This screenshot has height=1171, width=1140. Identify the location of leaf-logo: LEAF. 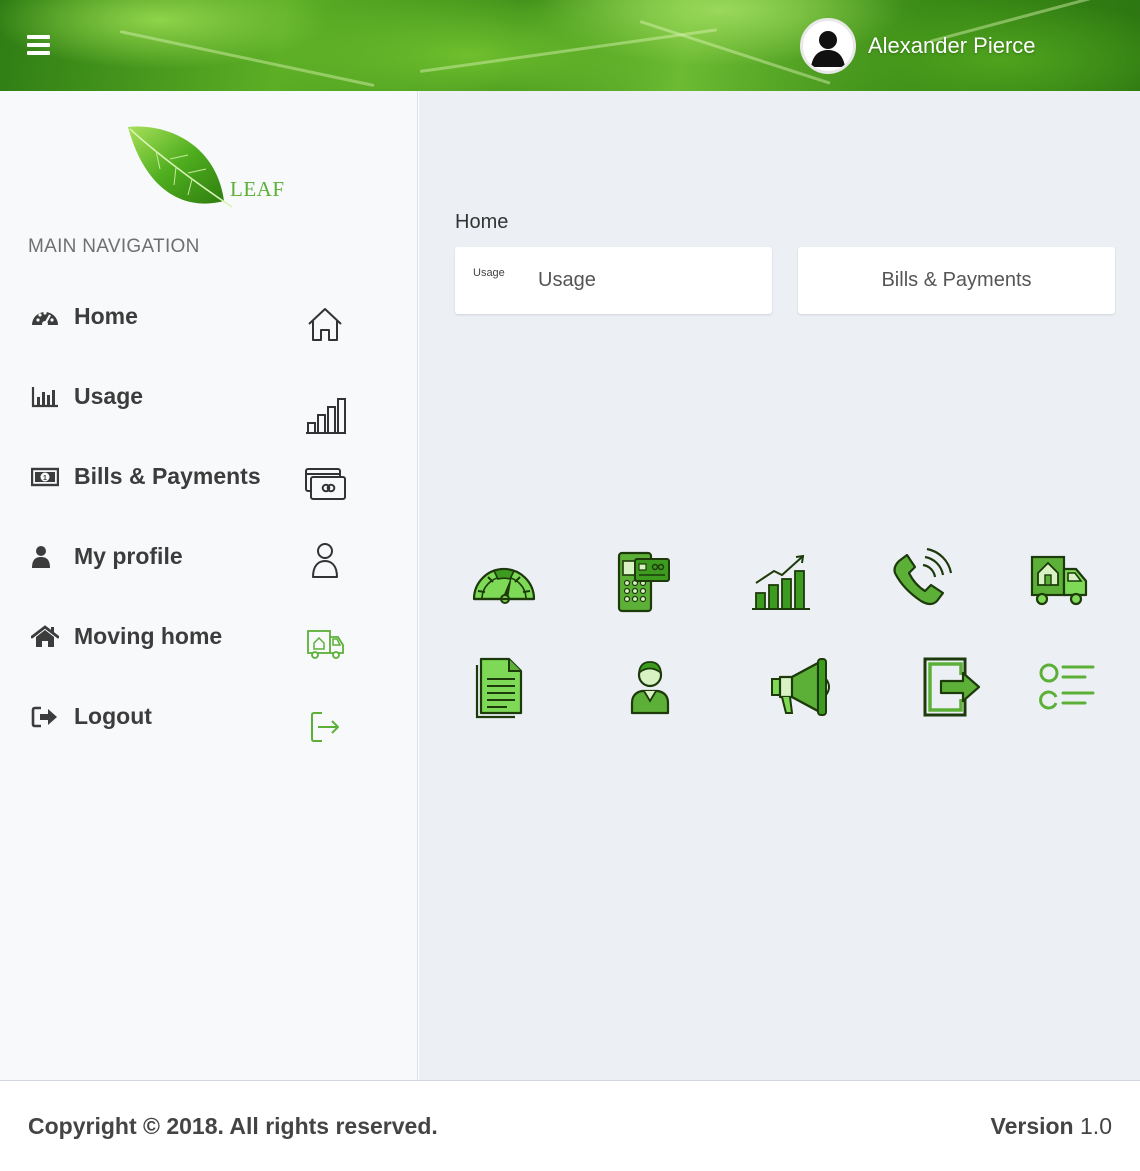
(206, 168).